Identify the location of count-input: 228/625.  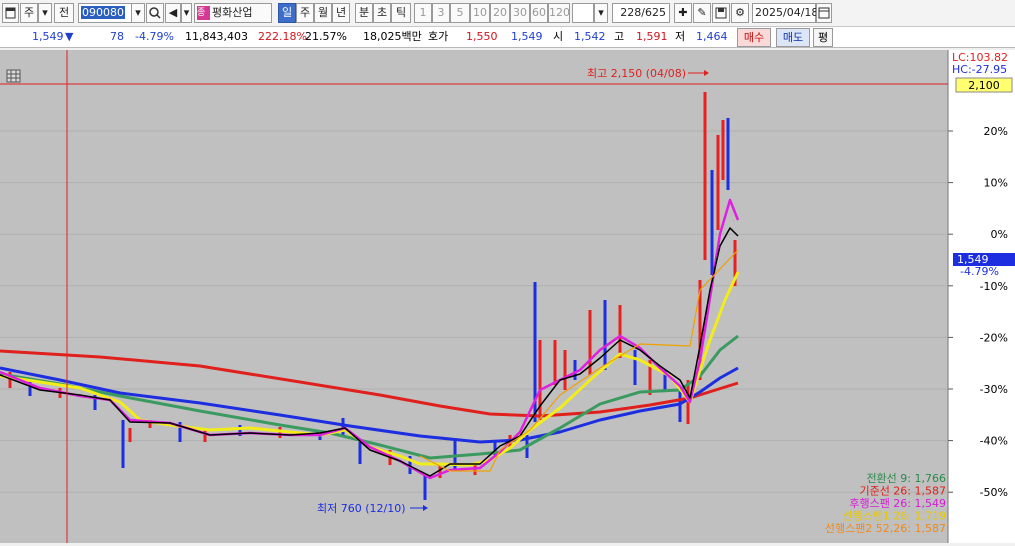
(641, 13).